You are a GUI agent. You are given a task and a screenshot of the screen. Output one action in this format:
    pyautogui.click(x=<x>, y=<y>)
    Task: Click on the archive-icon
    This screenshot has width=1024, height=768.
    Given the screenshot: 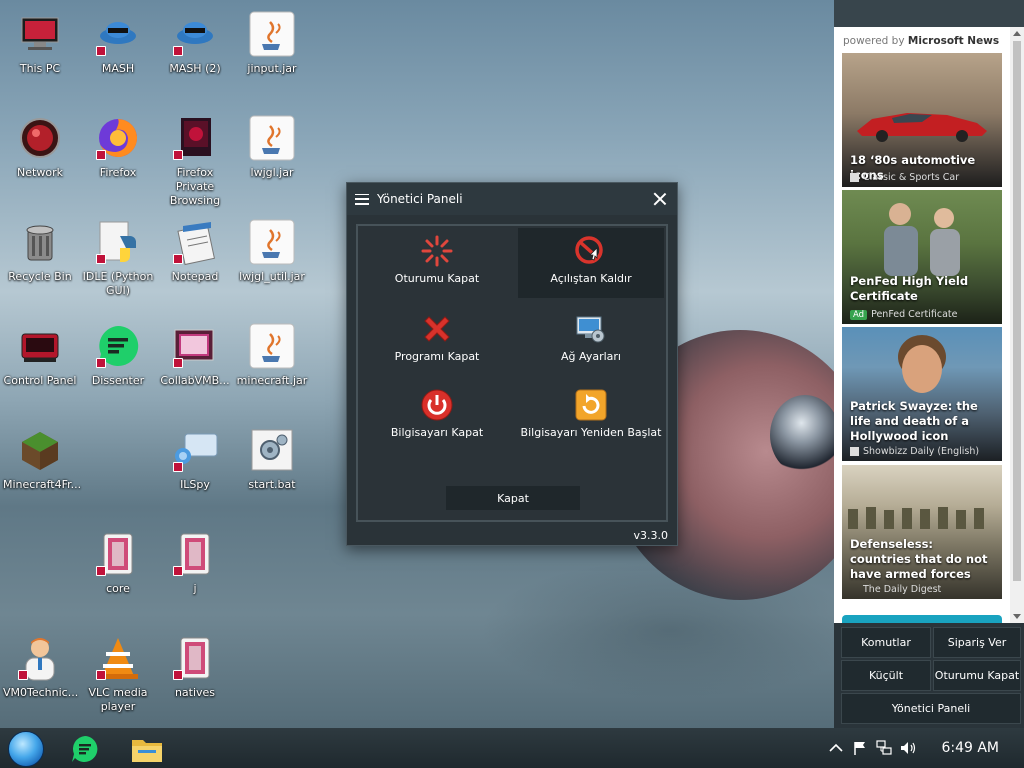 What is the action you would take?
    pyautogui.click(x=195, y=554)
    